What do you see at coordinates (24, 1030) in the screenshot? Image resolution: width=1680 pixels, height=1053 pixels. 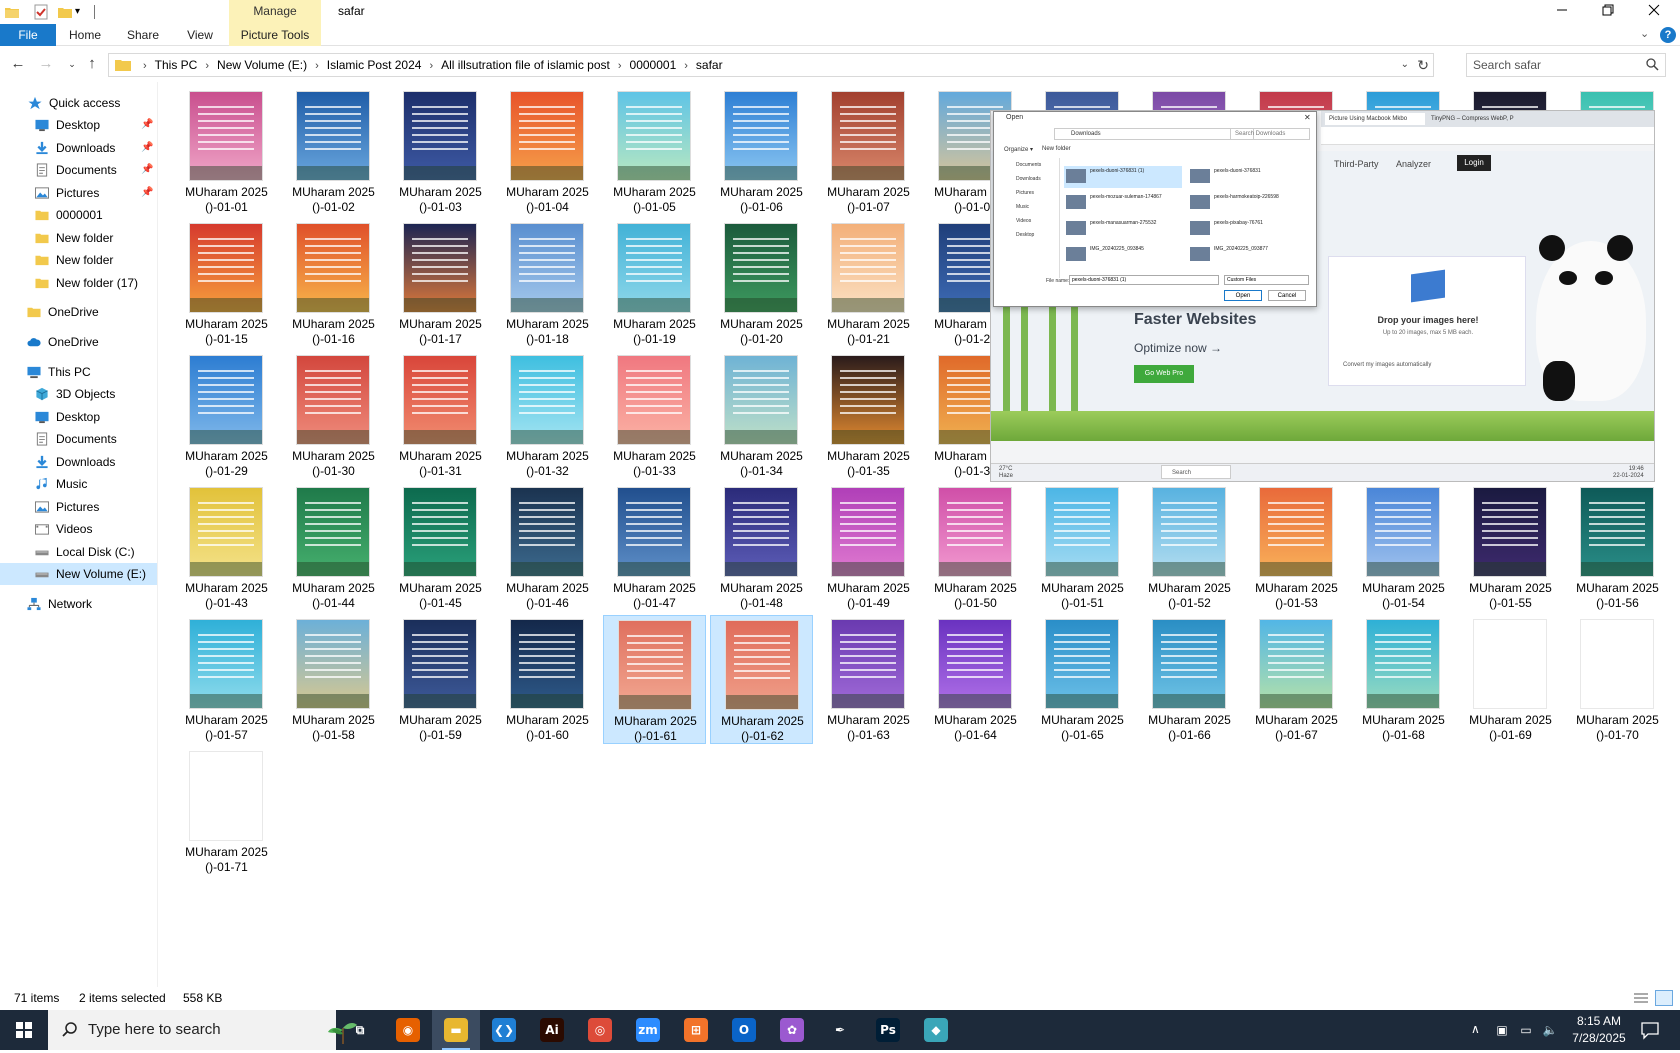 I see `start-button` at bounding box center [24, 1030].